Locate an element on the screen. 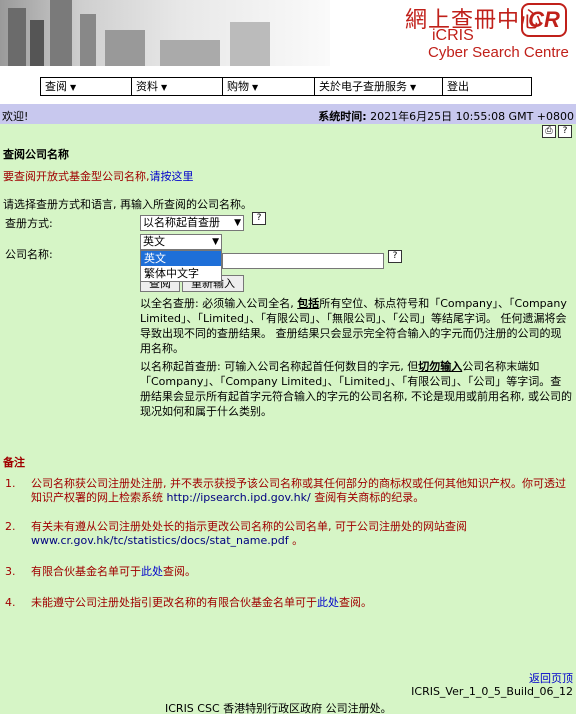 The image size is (576, 716). menu-shopping: 购物 ▼ is located at coordinates (269, 86).